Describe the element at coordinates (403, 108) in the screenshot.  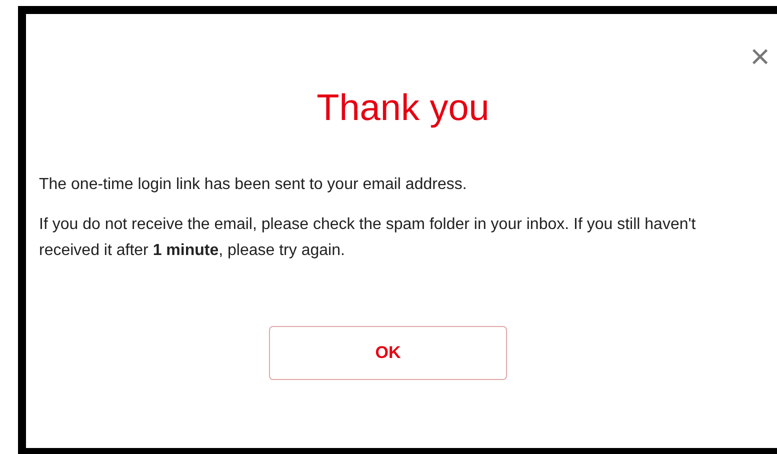
I see `dialog-title: Thank you` at that location.